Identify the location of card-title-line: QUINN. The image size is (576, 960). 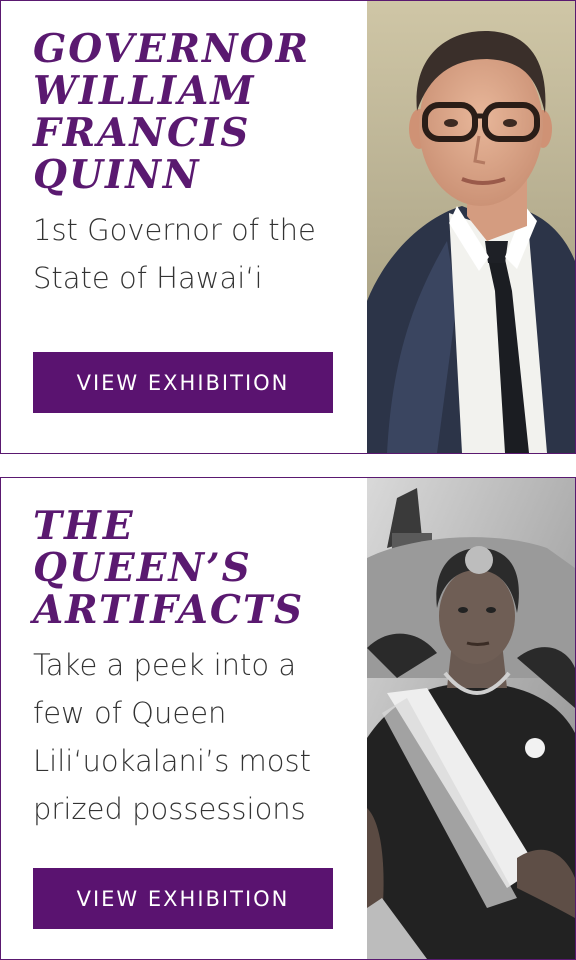
(117, 175).